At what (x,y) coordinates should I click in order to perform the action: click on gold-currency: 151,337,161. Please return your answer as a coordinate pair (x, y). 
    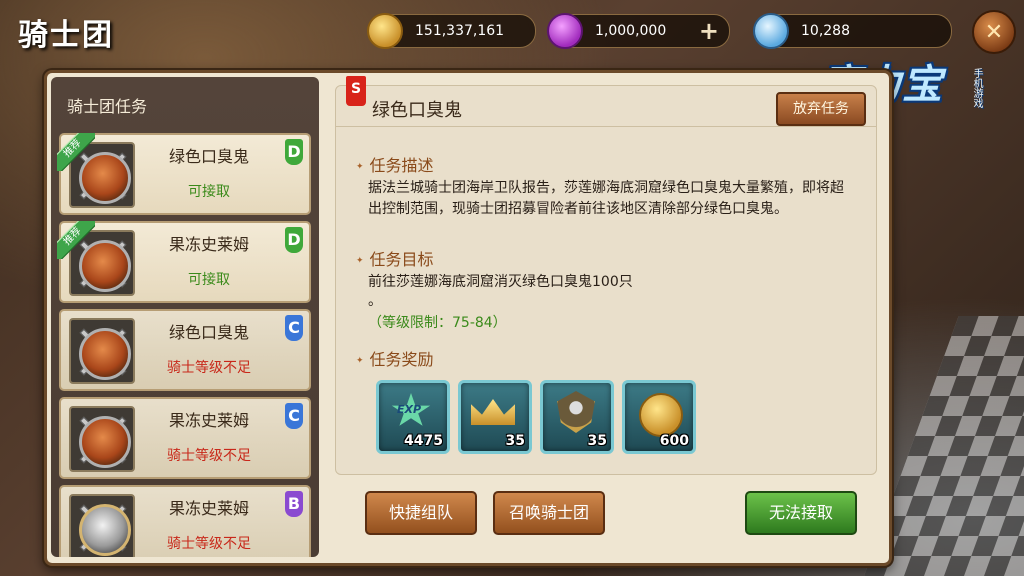
    Looking at the image, I should click on (451, 31).